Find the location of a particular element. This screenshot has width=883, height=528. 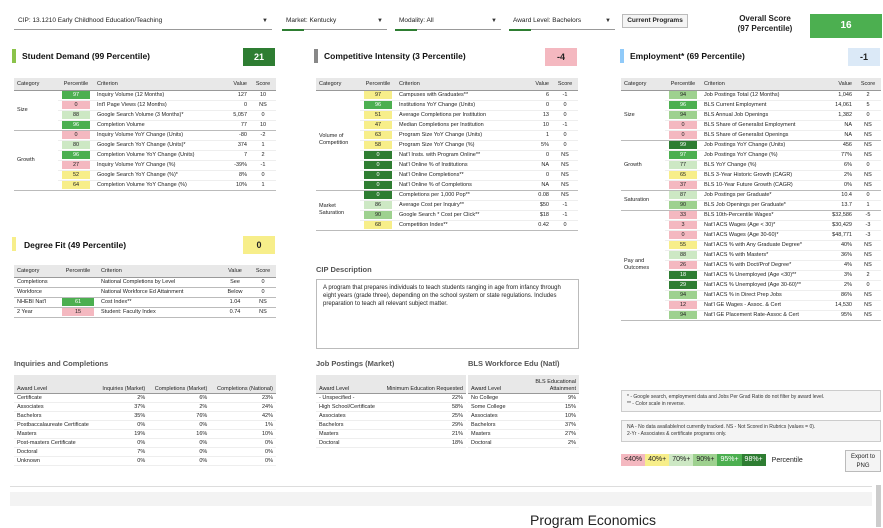

value-cell: 7% is located at coordinates (122, 452).